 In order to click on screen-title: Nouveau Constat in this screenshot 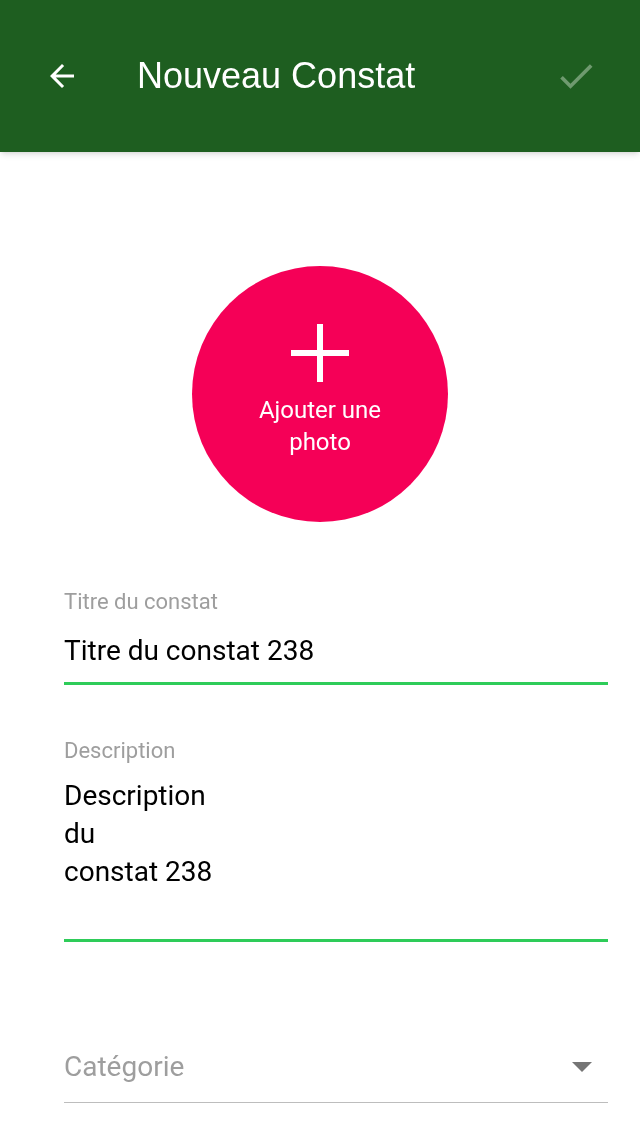, I will do `click(276, 76)`.